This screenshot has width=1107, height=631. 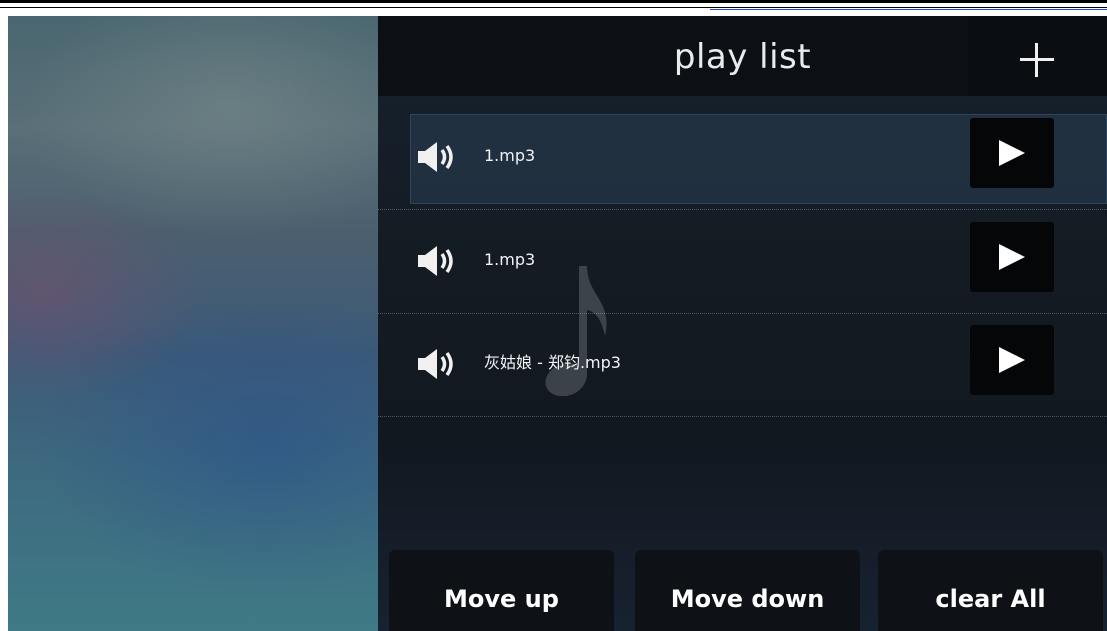 What do you see at coordinates (553, 7) in the screenshot?
I see `top-border-thin` at bounding box center [553, 7].